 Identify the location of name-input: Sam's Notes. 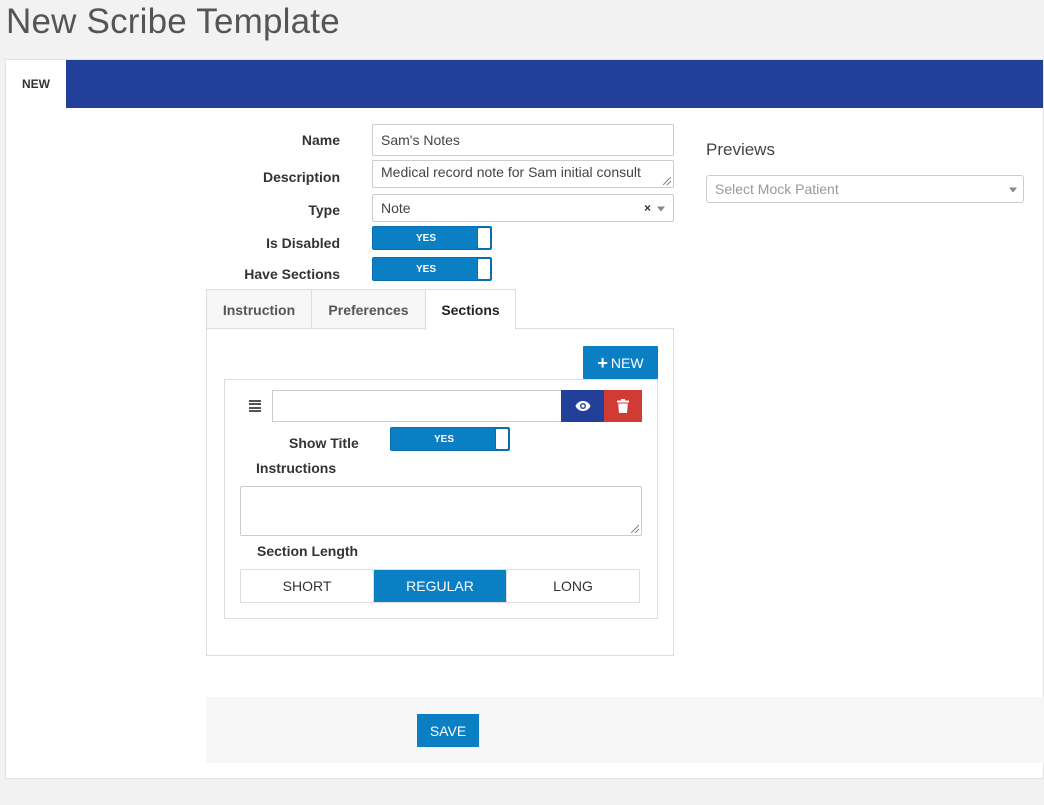
(523, 140).